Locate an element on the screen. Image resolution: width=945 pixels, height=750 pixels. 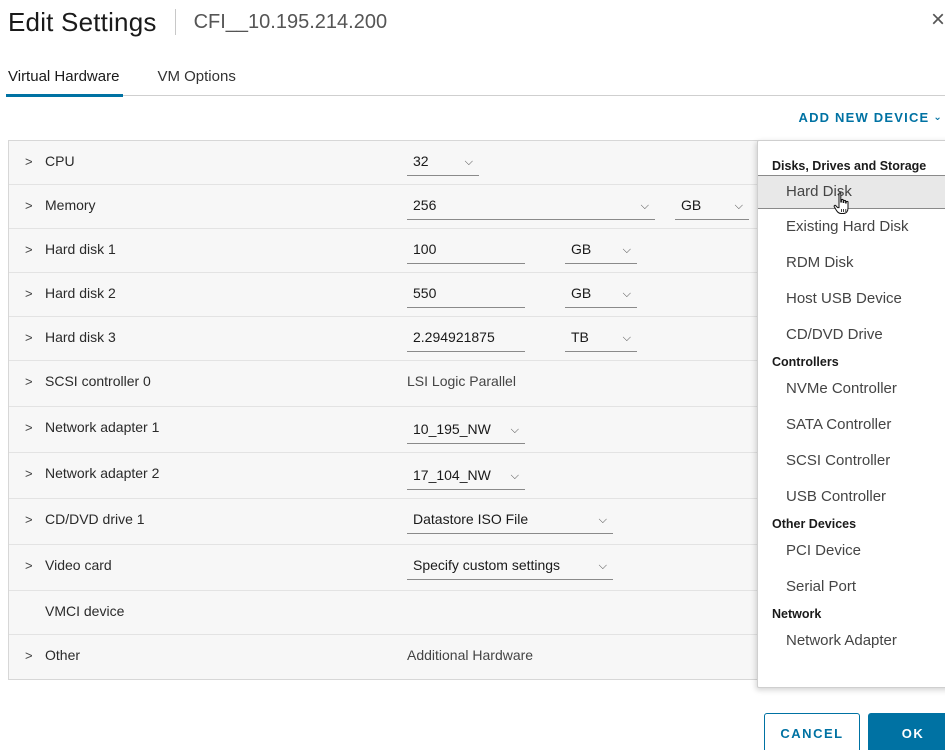
hardware-row-scsi-controller: > SCSI controller 0 LSI Logic Parallel is located at coordinates (398, 384).